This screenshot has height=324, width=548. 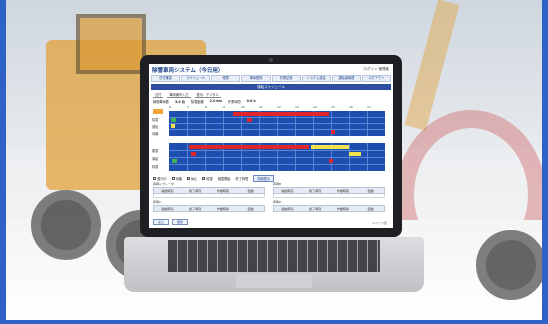 I want to click on tab-bar: 日付 車両番号入力 表示：デジタル, so click(x=187, y=95).